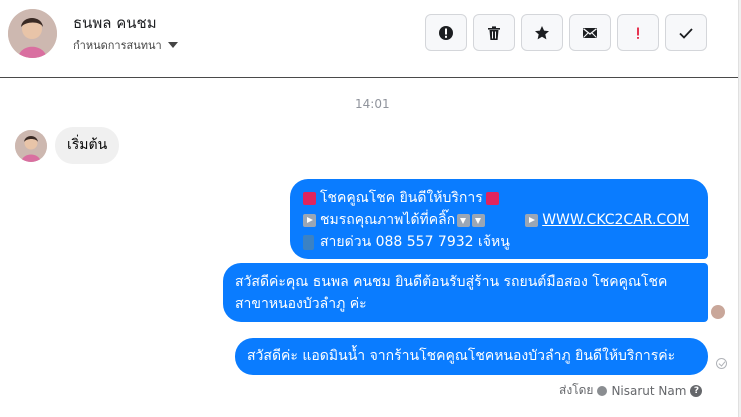 The width and height of the screenshot is (741, 417). I want to click on star-button, so click(542, 32).